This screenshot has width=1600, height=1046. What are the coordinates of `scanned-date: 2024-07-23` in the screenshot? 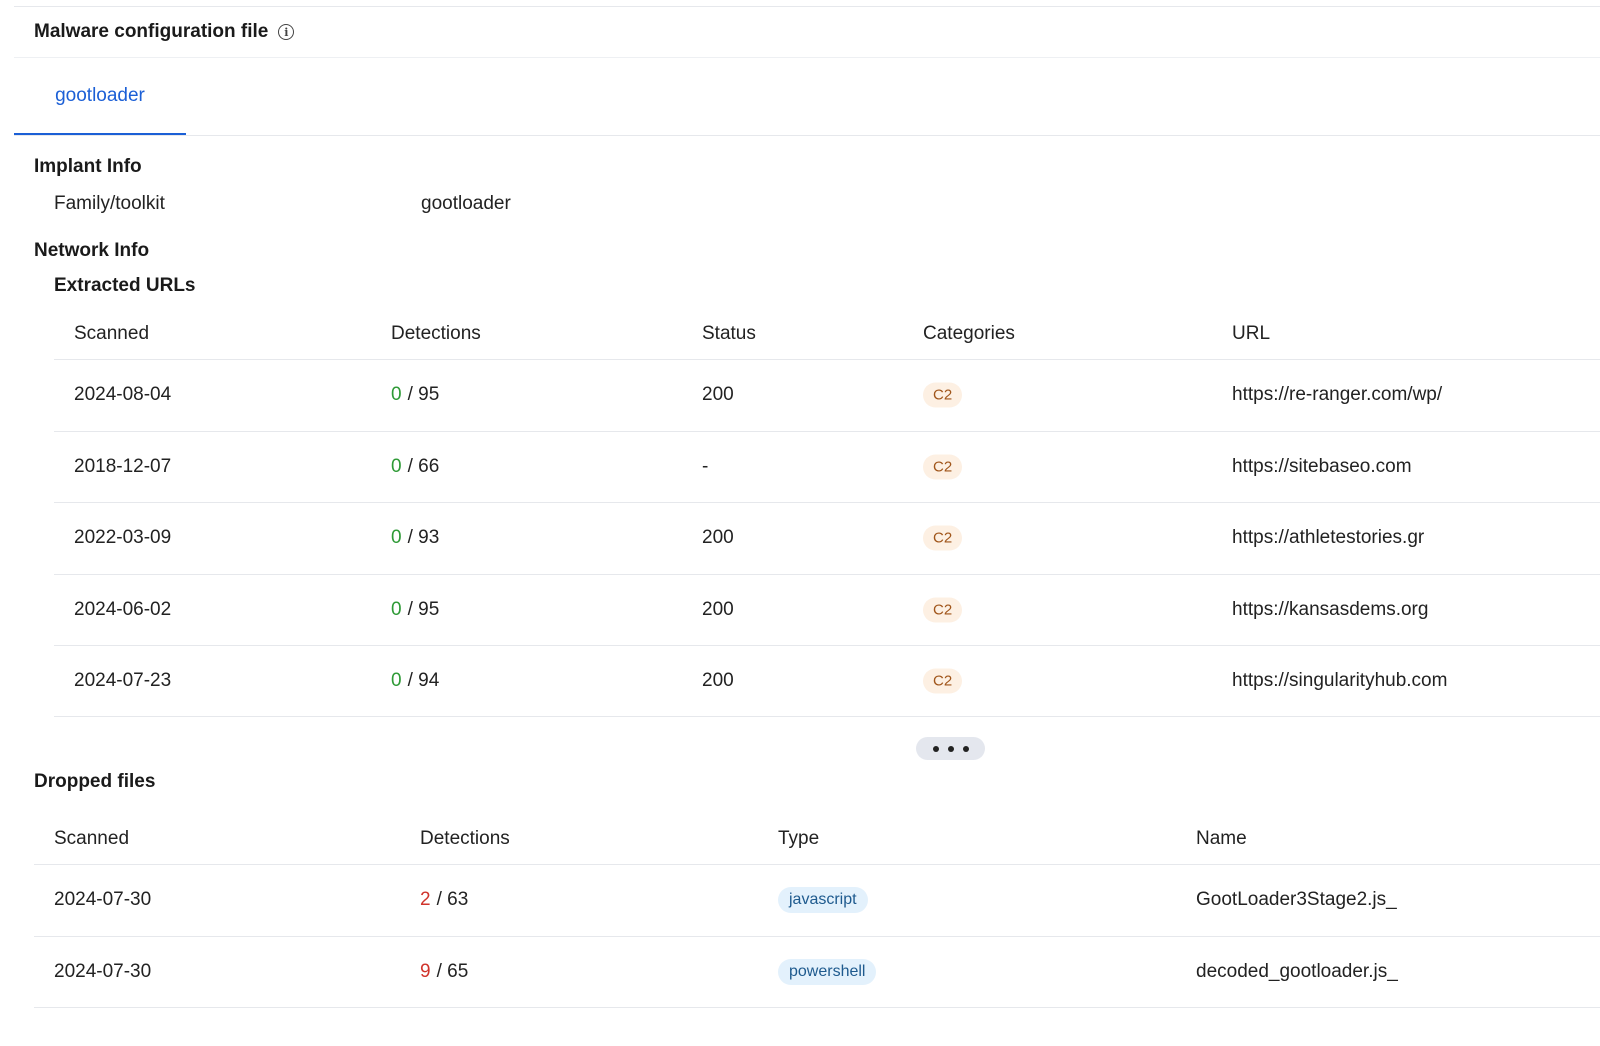 It's located at (123, 680).